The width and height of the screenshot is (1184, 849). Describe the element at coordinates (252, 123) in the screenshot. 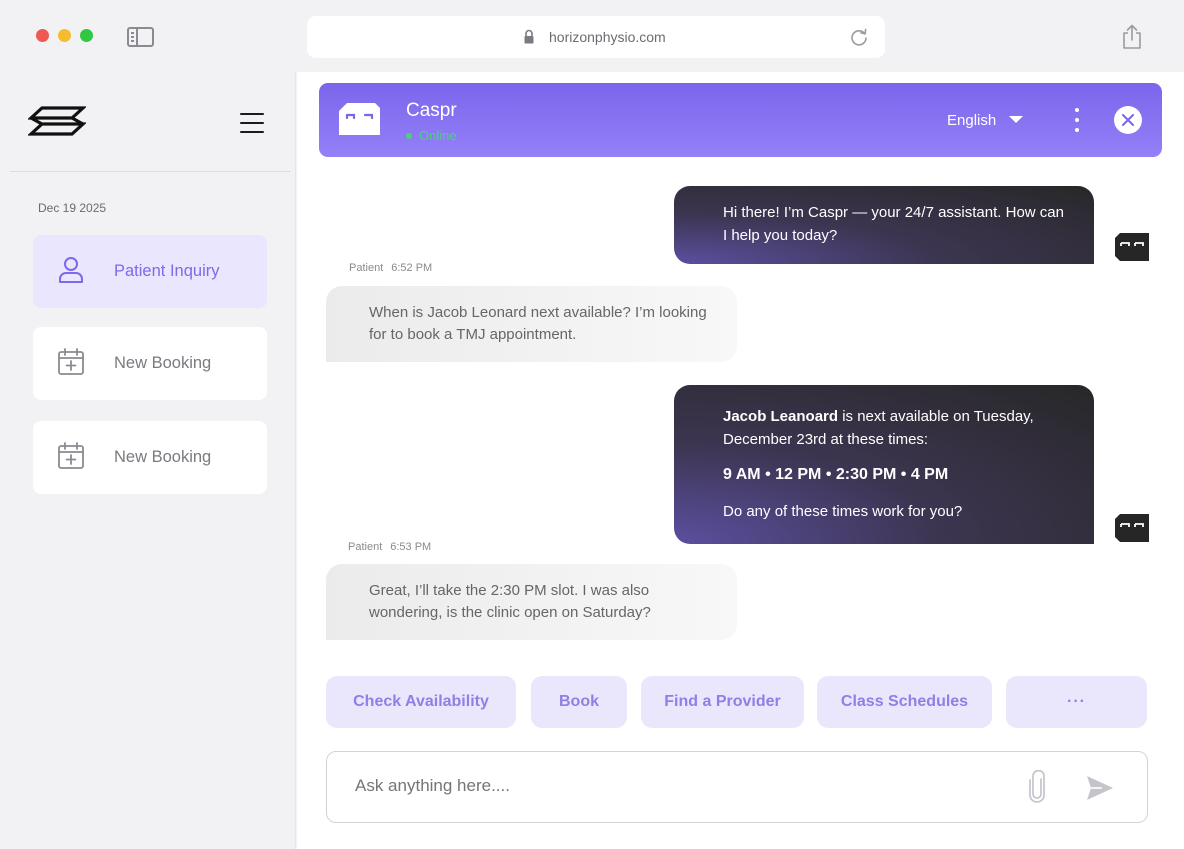

I see `hamburger-menu-icon` at that location.